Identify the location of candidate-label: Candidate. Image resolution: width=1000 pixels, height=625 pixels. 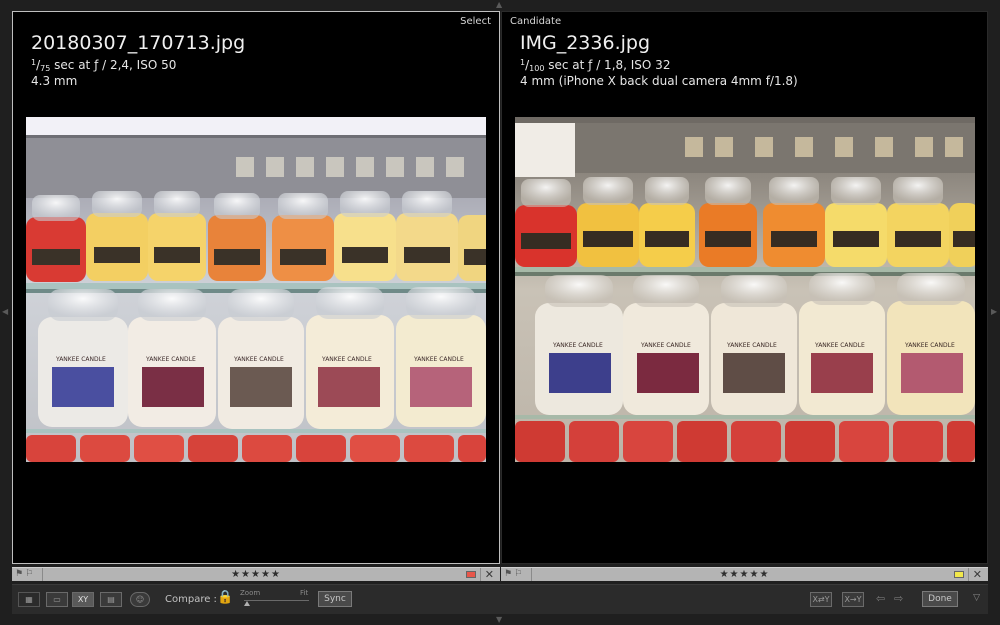
(536, 21).